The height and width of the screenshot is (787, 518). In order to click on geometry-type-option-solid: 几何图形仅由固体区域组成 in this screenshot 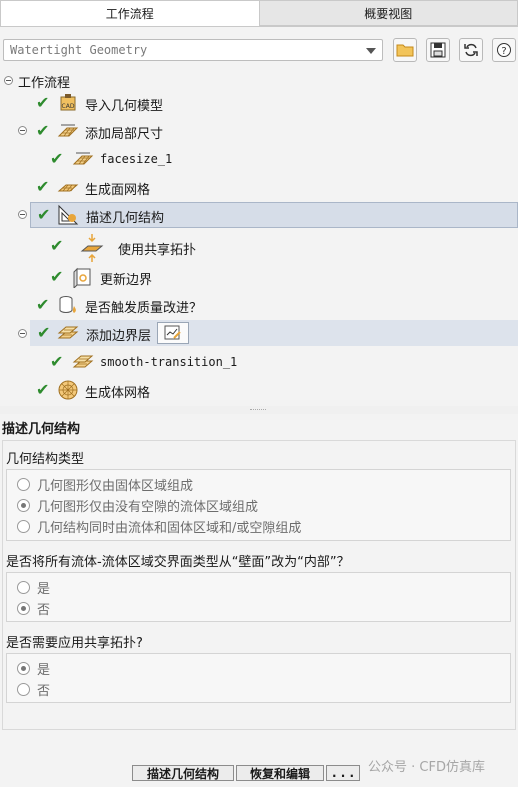, I will do `click(105, 484)`.